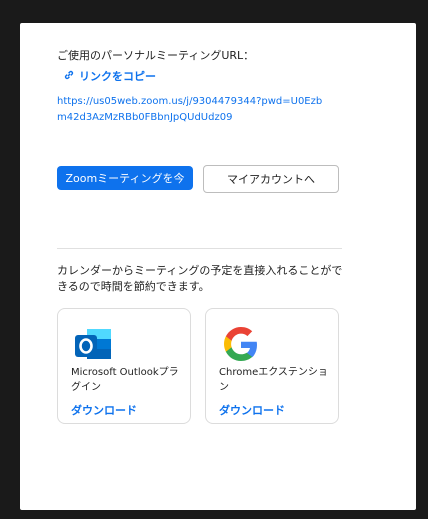 The image size is (428, 519). Describe the element at coordinates (125, 380) in the screenshot. I see `outlook-card-title: Microsoft Outlookプラグイン` at that location.